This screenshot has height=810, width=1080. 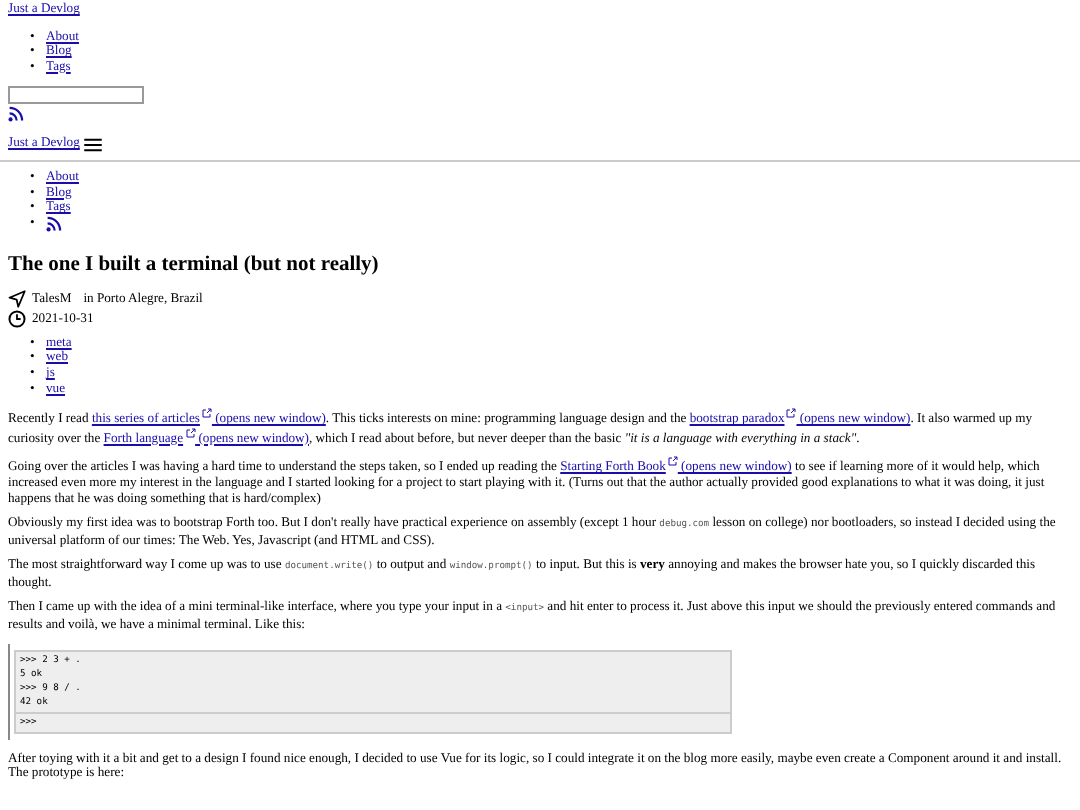 I want to click on menu-icon, so click(x=92, y=144).